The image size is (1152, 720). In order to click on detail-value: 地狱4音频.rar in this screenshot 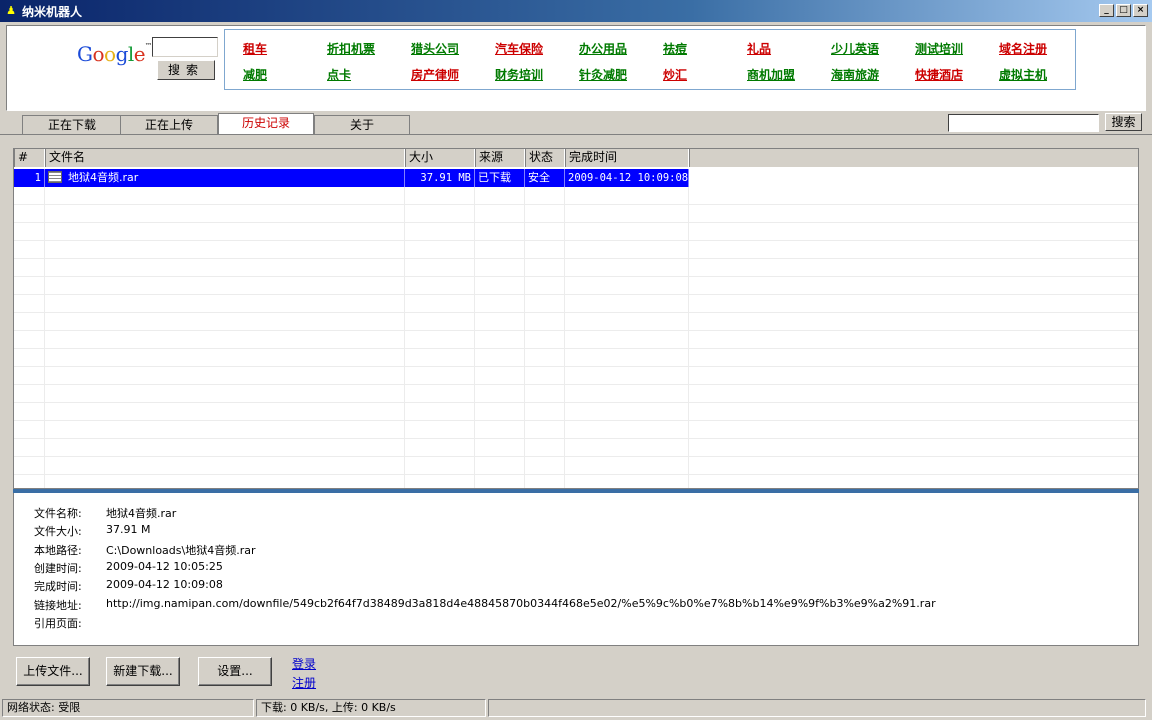, I will do `click(141, 513)`.